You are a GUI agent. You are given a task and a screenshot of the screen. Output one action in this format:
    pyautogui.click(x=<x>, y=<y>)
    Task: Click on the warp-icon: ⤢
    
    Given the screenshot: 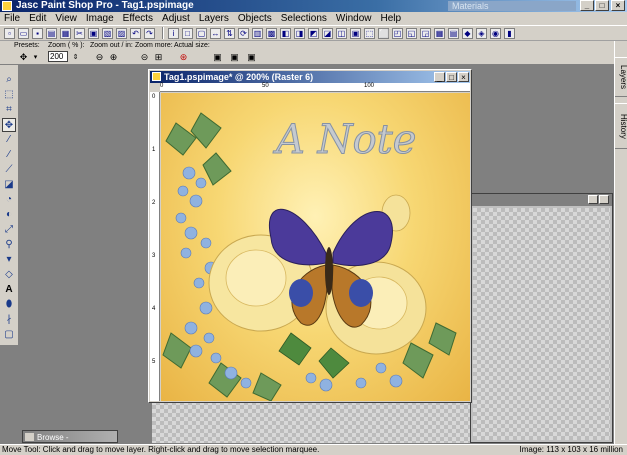 What is the action you would take?
    pyautogui.click(x=9, y=230)
    